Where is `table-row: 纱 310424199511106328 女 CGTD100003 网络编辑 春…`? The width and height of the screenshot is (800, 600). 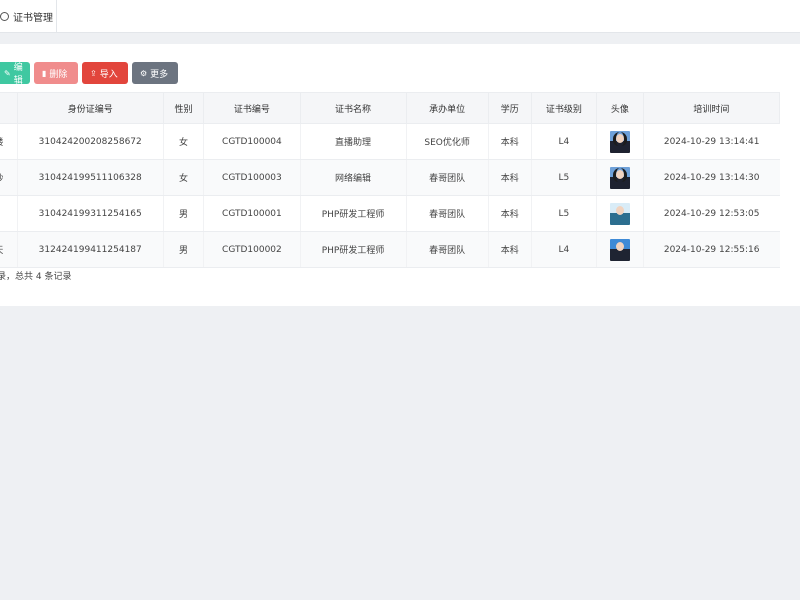
table-row: 纱 310424199511106328 女 CGTD100003 网络编辑 春… is located at coordinates (390, 177).